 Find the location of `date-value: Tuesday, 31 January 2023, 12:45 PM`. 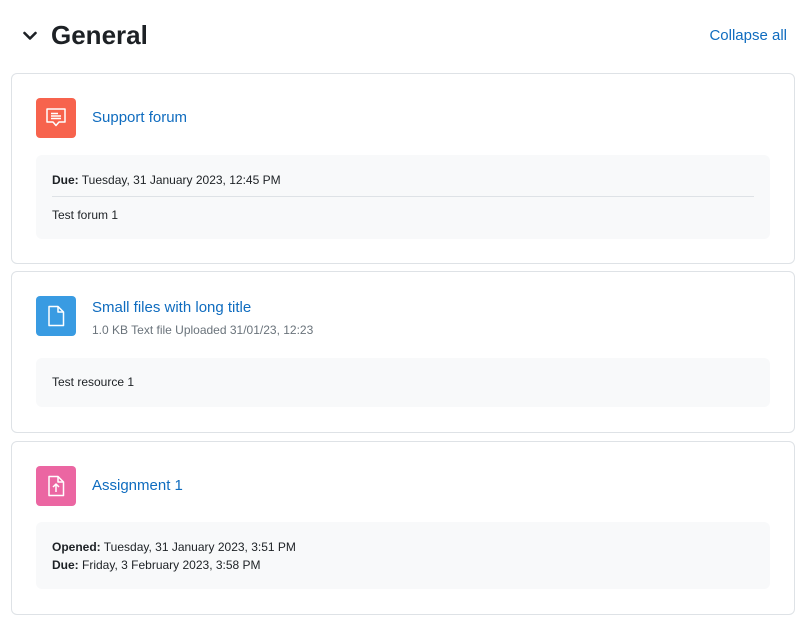

date-value: Tuesday, 31 January 2023, 12:45 PM is located at coordinates (181, 180).